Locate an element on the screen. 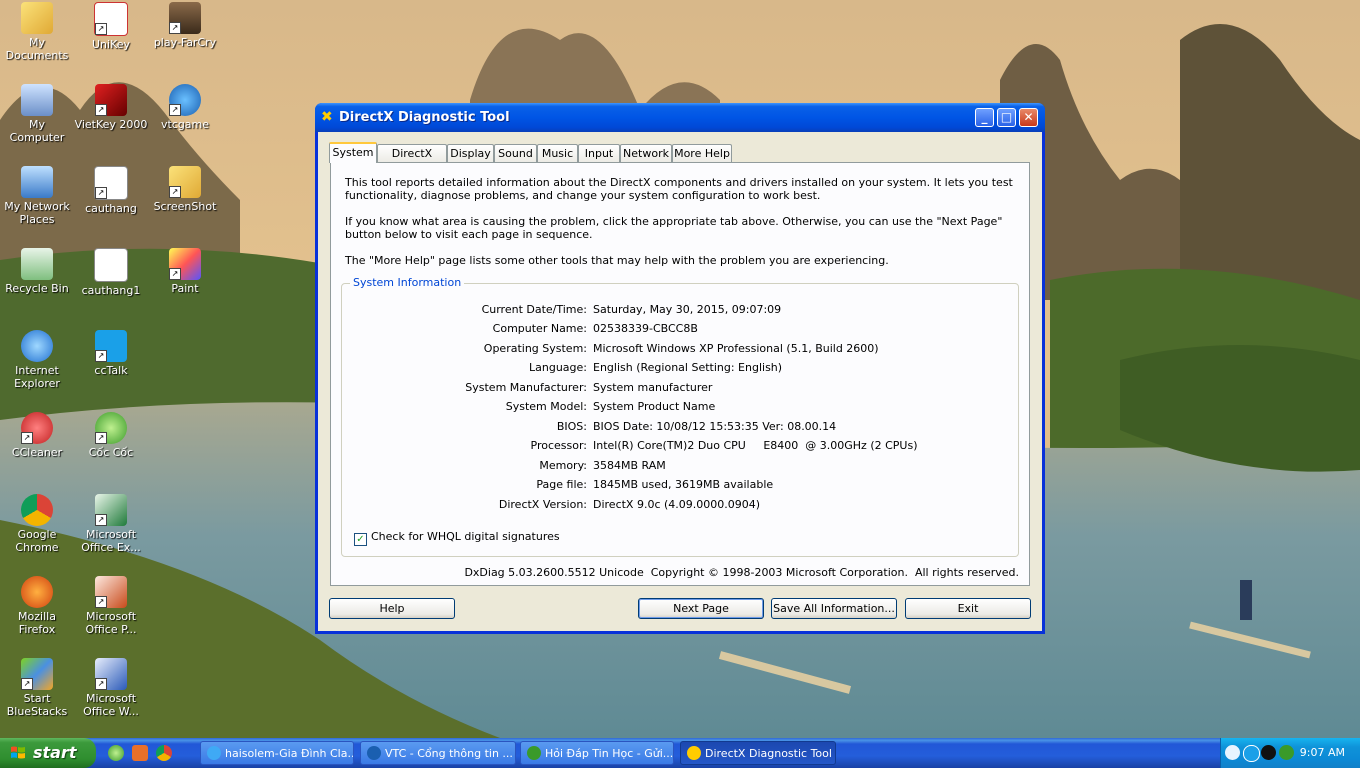 The height and width of the screenshot is (768, 1360). desktop-icon-label: cauthang is located at coordinates (111, 208).